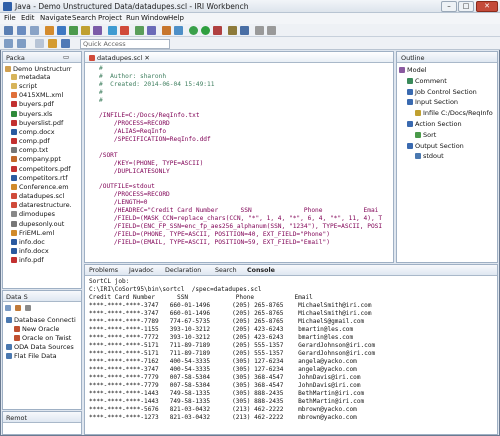 Image resolution: width=500 pixels, height=436 pixels. Describe the element at coordinates (46, 233) in the screenshot. I see `file-item: FriEML.eml` at that location.